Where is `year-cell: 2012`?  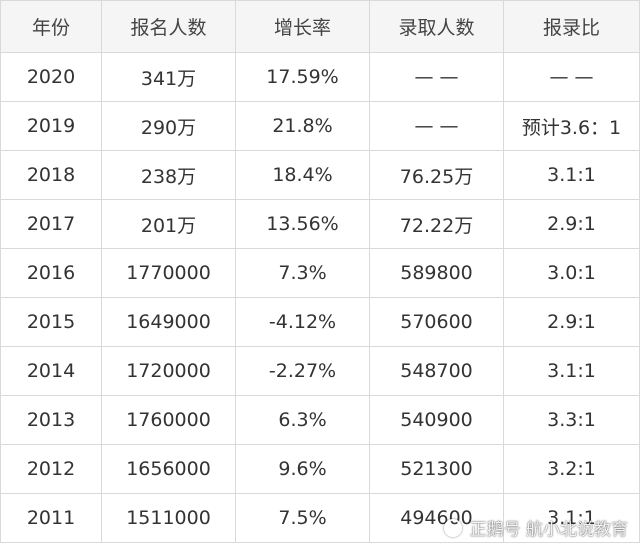 year-cell: 2012 is located at coordinates (51, 469).